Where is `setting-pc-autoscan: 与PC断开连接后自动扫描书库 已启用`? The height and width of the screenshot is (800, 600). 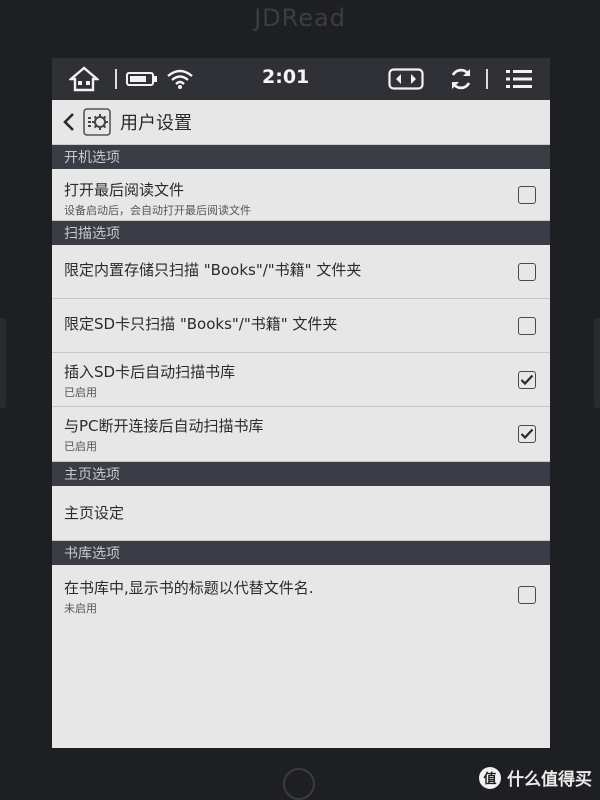
setting-pc-autoscan: 与PC断开连接后自动扫描书库 已启用 is located at coordinates (301, 434).